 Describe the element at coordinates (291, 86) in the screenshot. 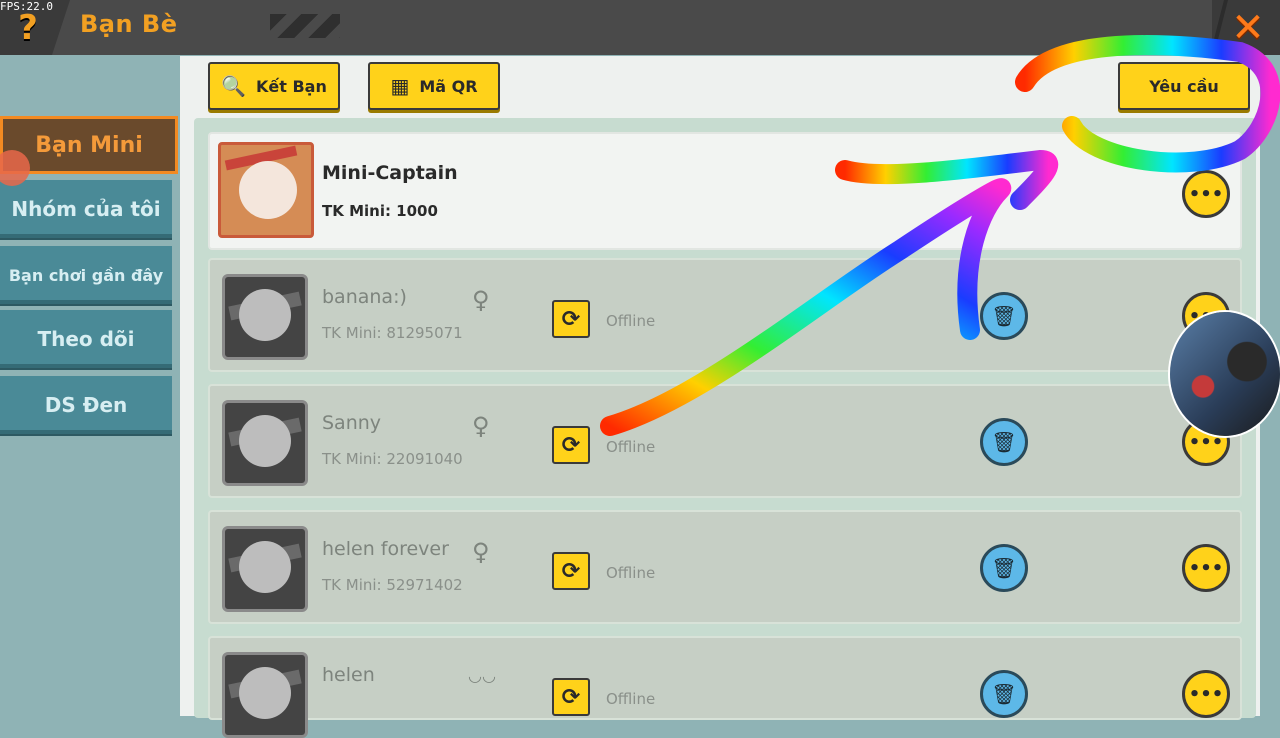

I see `add-friend-label: Kết Bạn` at that location.